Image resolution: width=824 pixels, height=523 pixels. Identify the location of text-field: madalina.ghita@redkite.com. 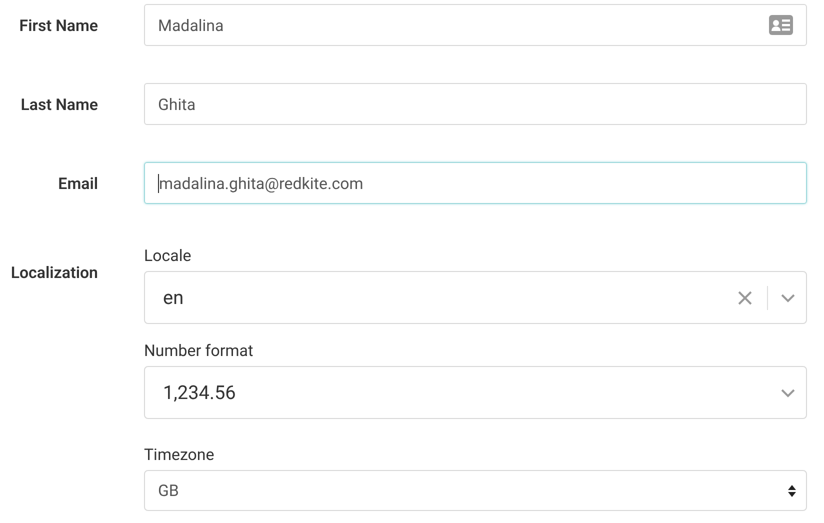
(475, 183).